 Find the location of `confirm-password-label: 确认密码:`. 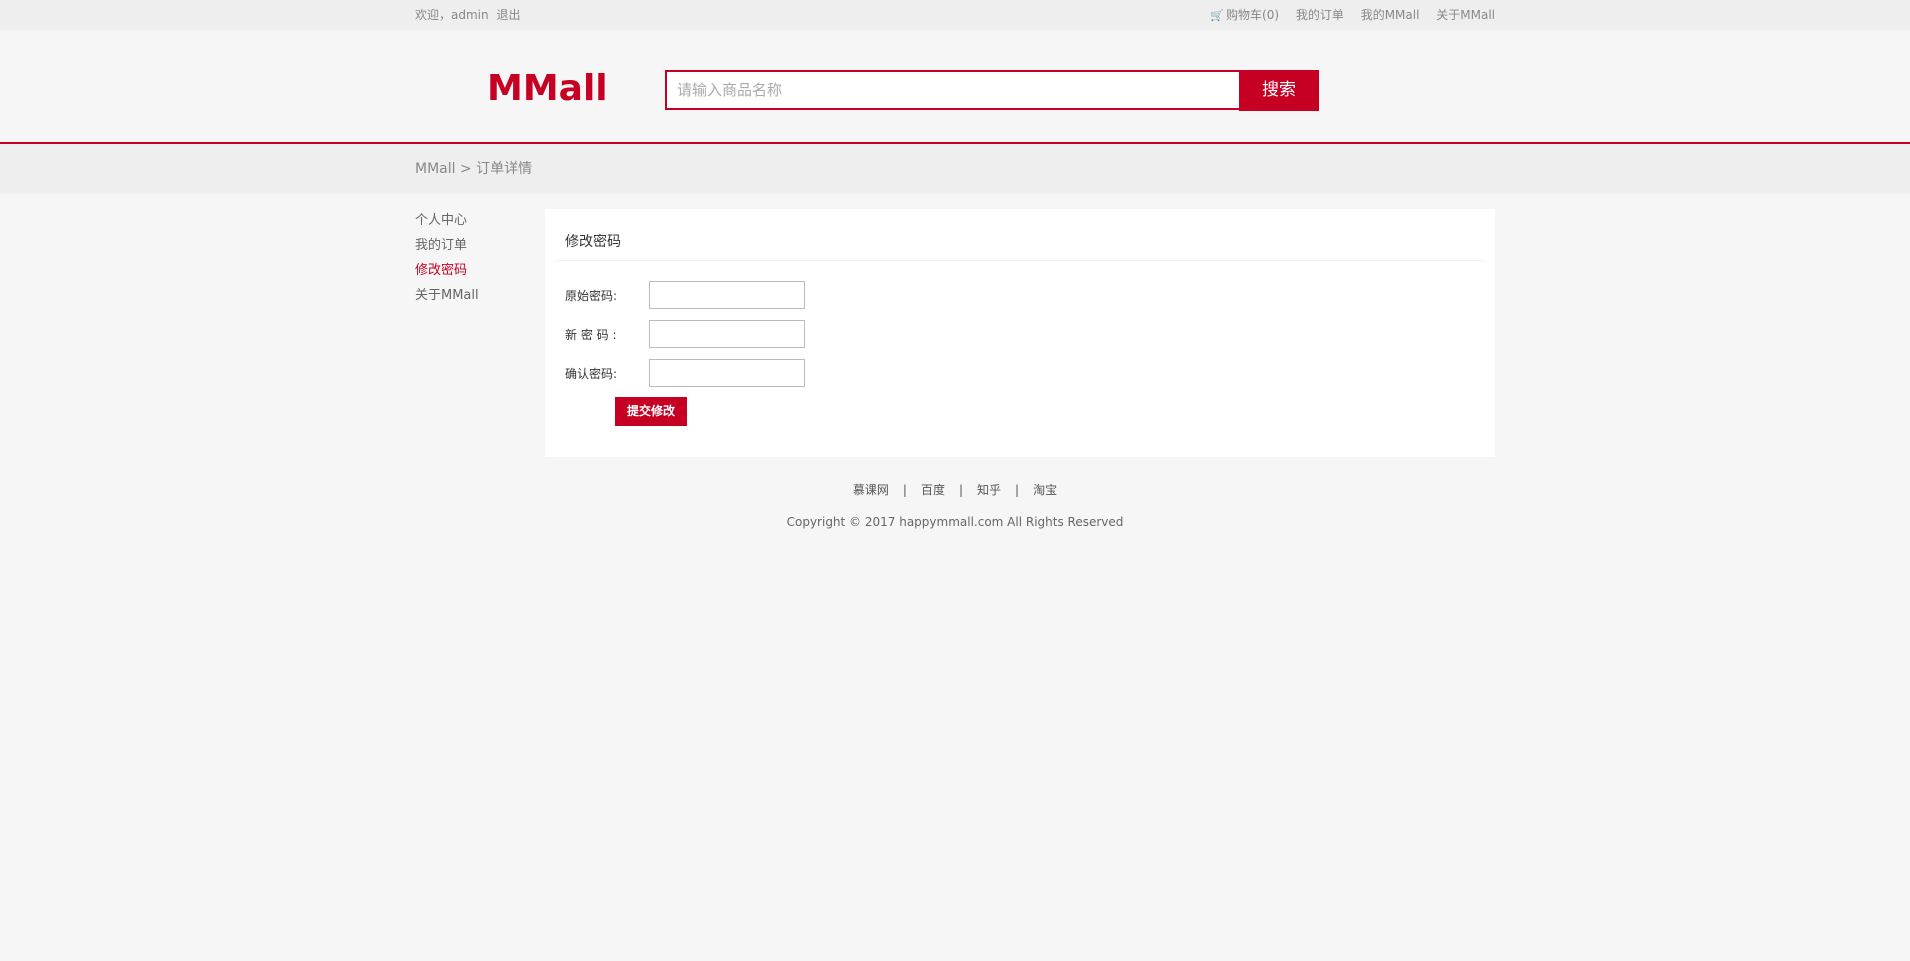

confirm-password-label: 确认密码: is located at coordinates (591, 374).